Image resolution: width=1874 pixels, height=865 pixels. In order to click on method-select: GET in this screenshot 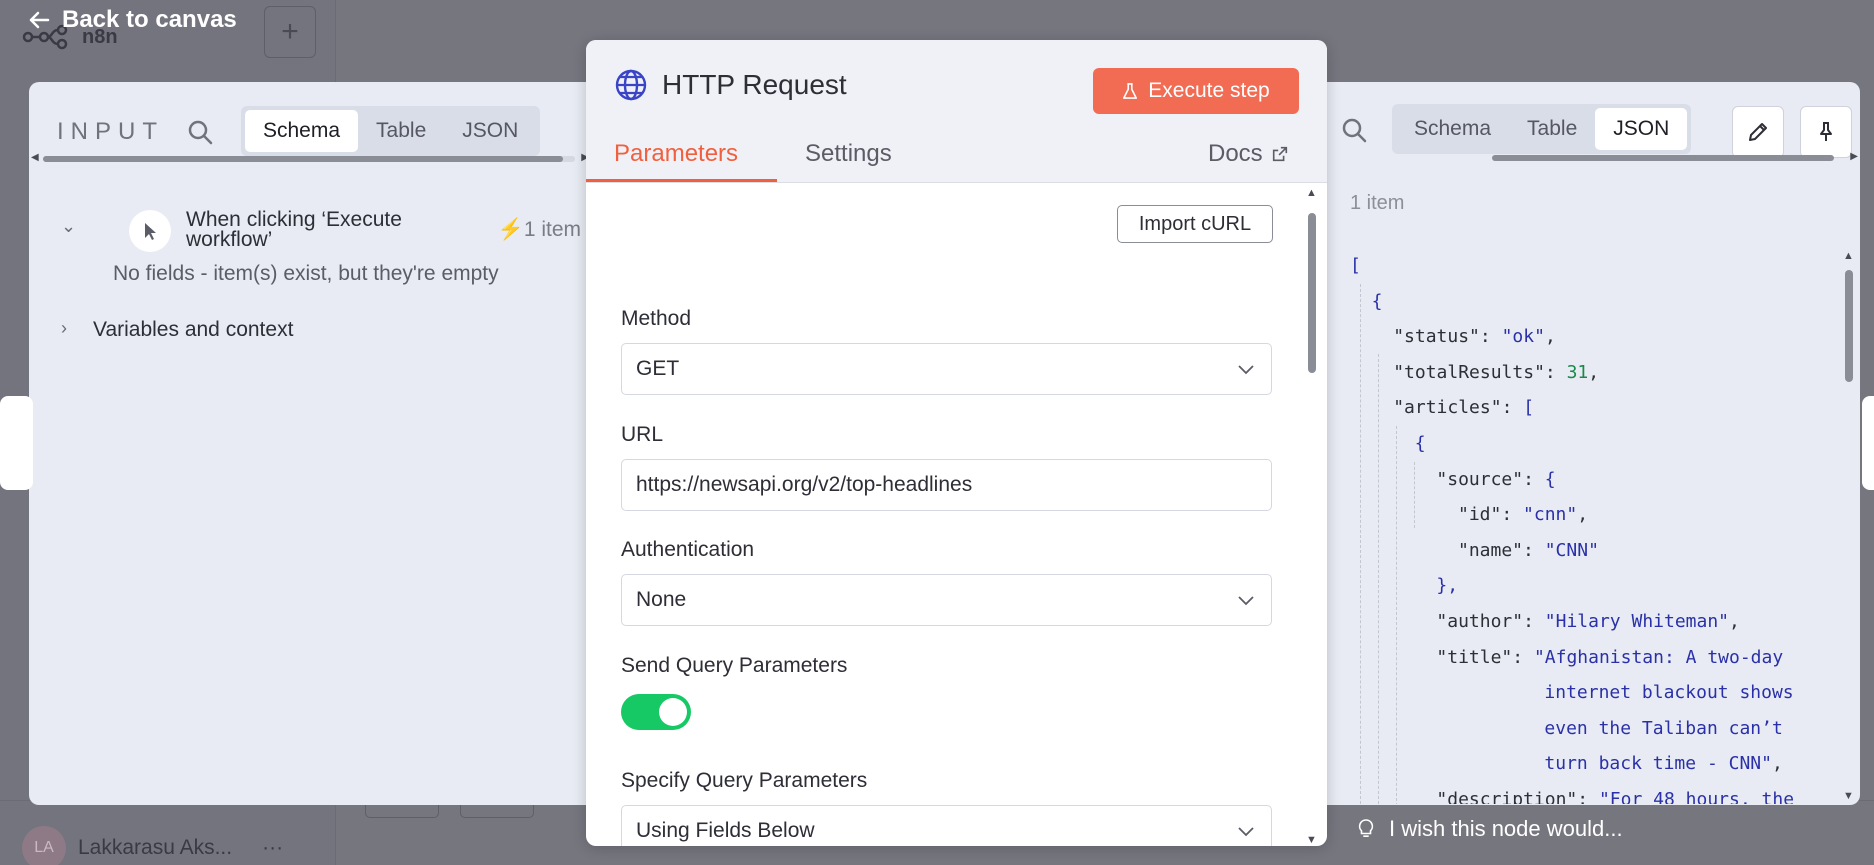, I will do `click(946, 369)`.